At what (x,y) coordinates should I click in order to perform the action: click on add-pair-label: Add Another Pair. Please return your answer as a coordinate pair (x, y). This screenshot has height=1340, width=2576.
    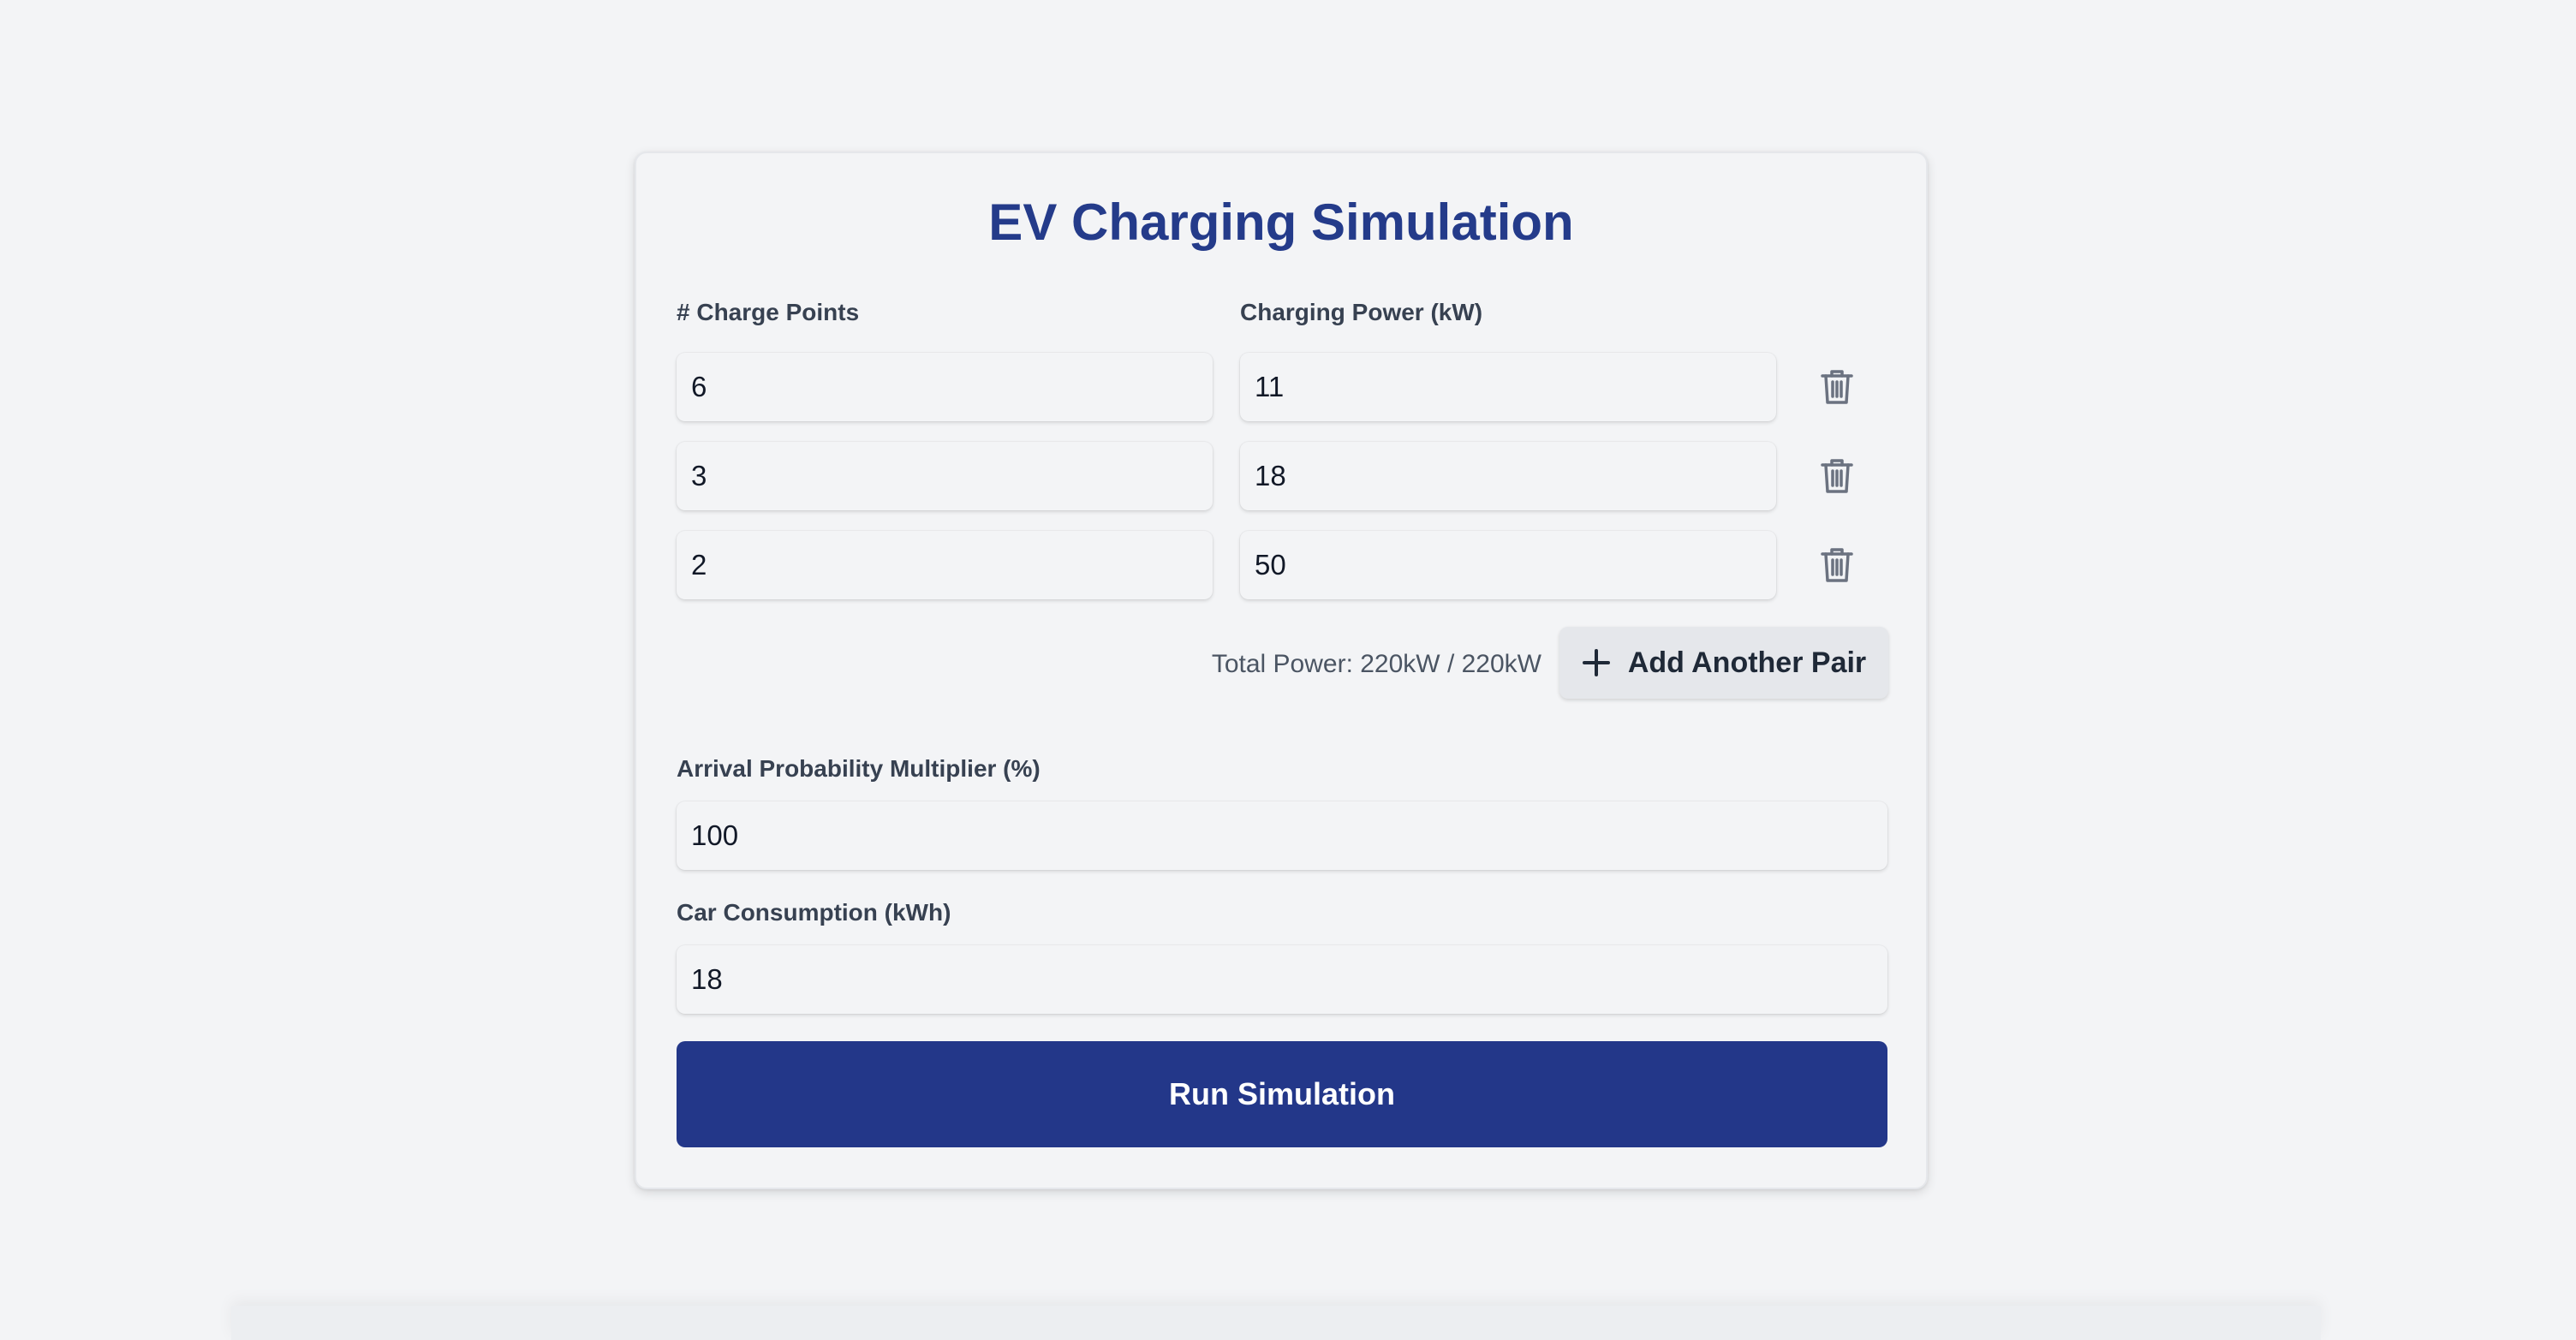
    Looking at the image, I should click on (1747, 663).